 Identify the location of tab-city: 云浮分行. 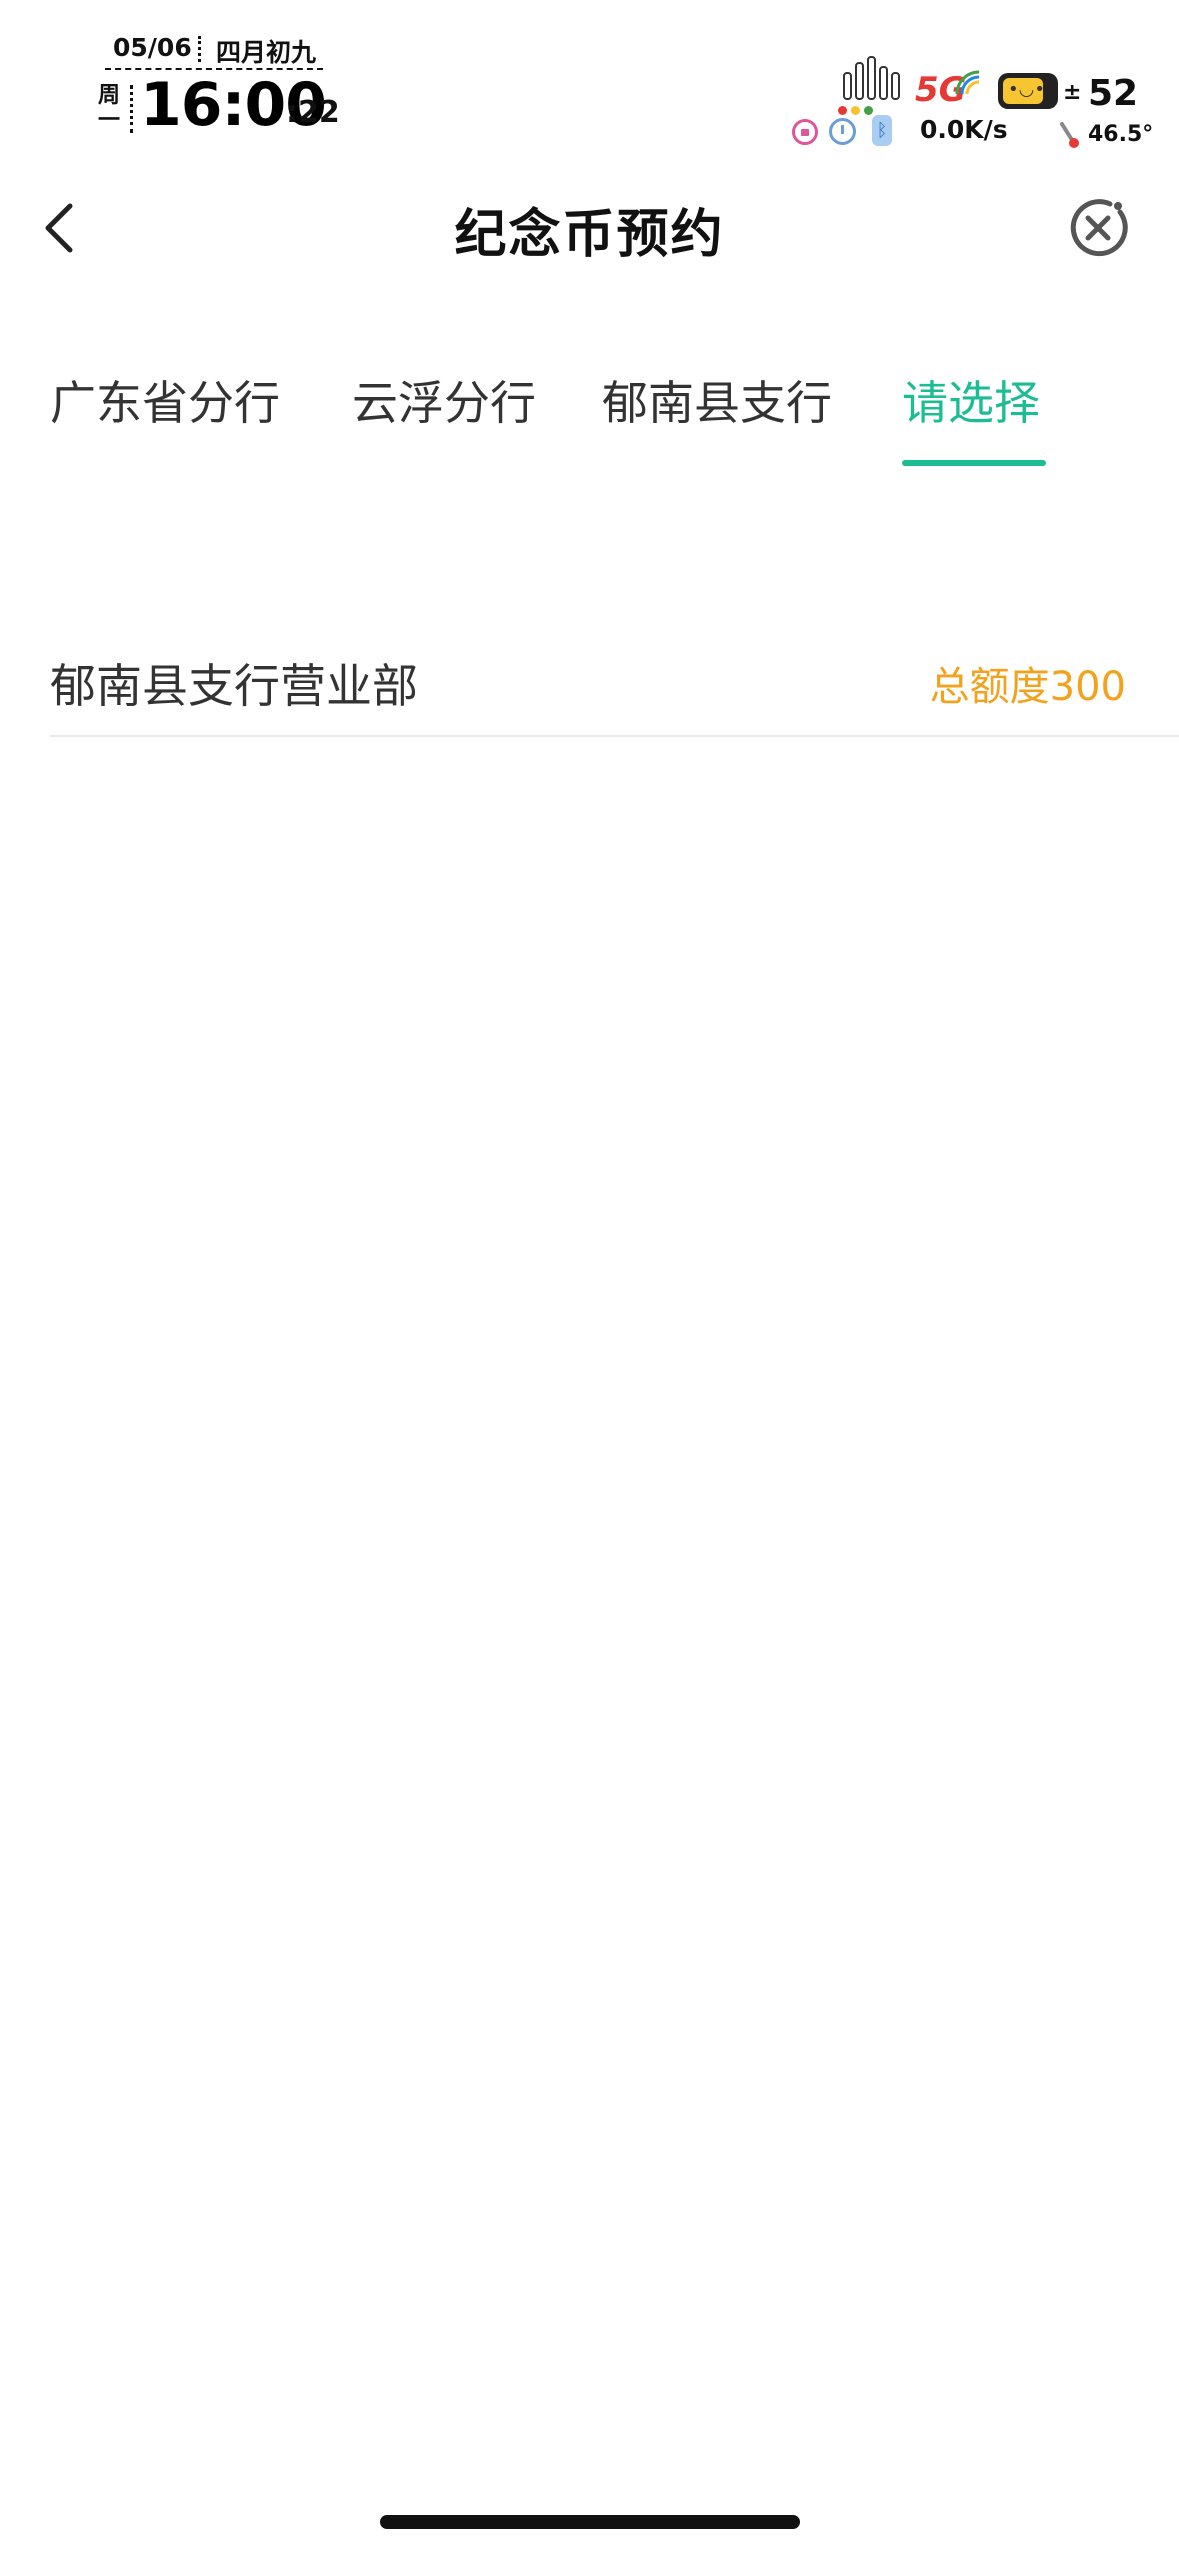
(444, 400).